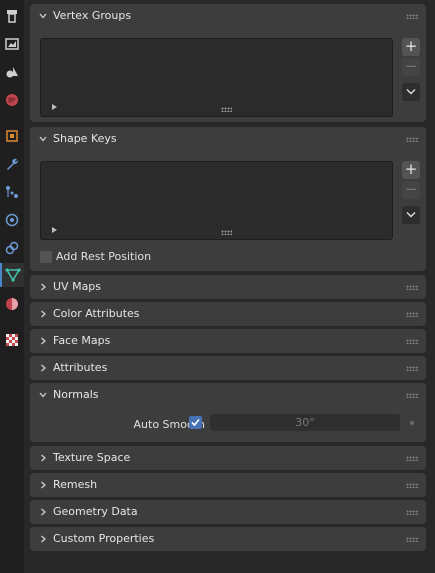 Image resolution: width=435 pixels, height=573 pixels. What do you see at coordinates (96, 313) in the screenshot?
I see `panel-title: Color Attributes` at bounding box center [96, 313].